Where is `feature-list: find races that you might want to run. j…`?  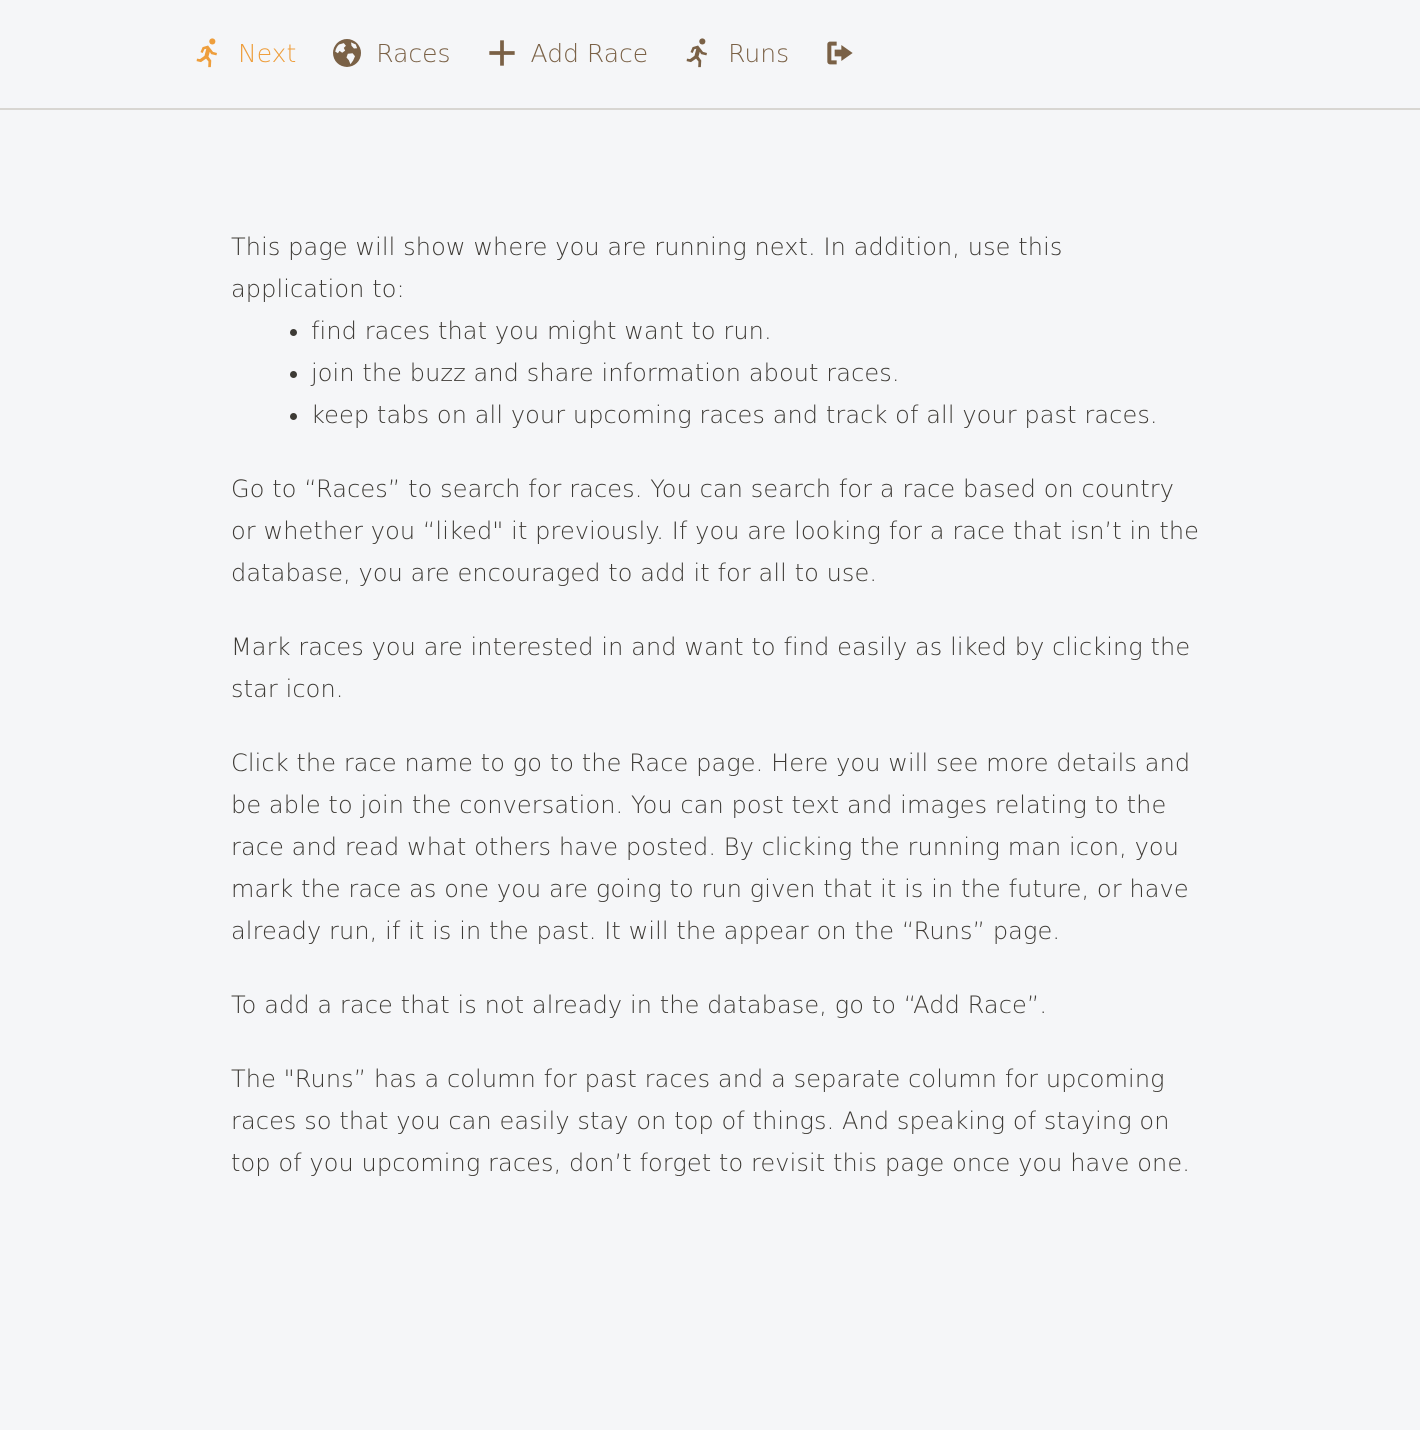 feature-list: find races that you might want to run. j… is located at coordinates (716, 373).